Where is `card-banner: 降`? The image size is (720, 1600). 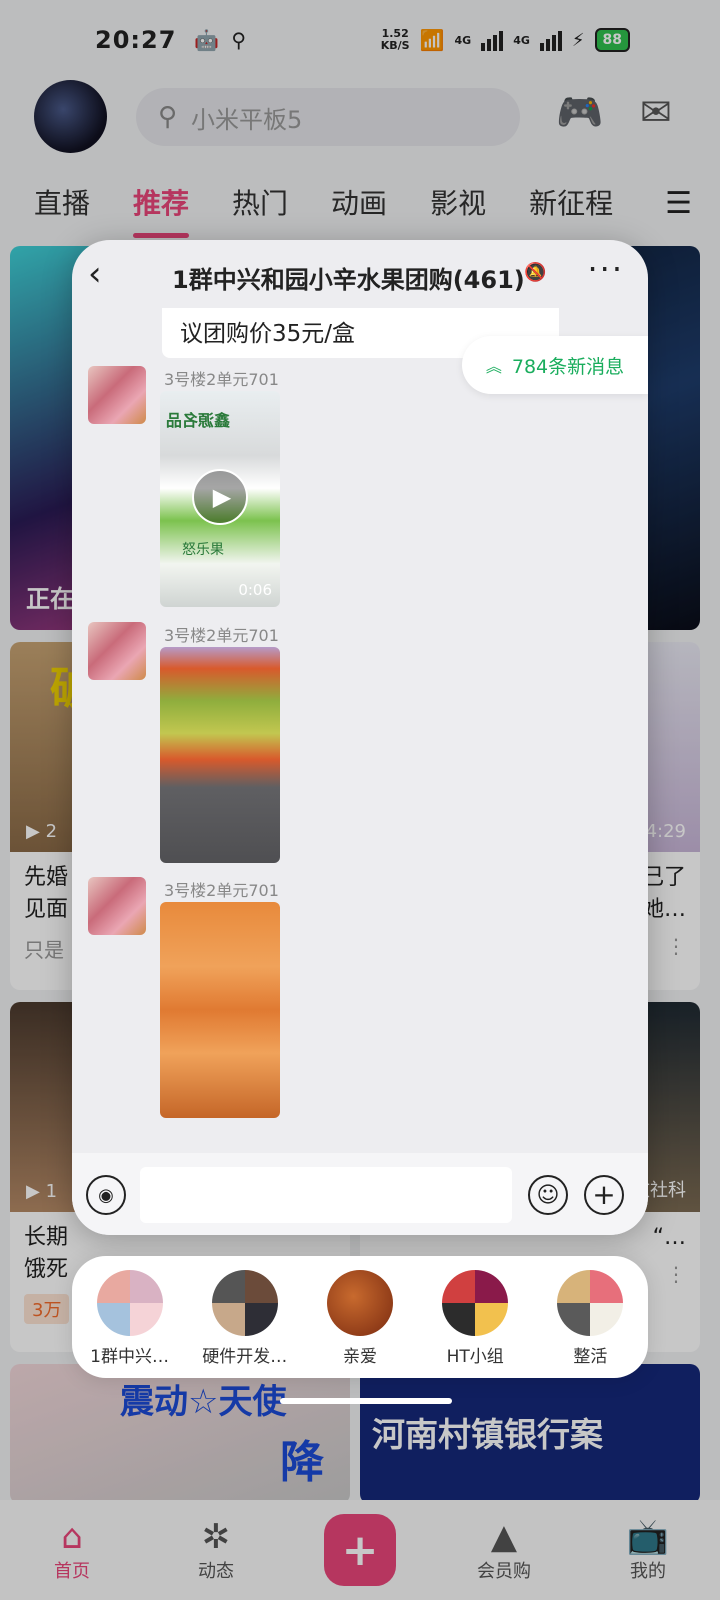
card-banner: 降 is located at coordinates (302, 1462).